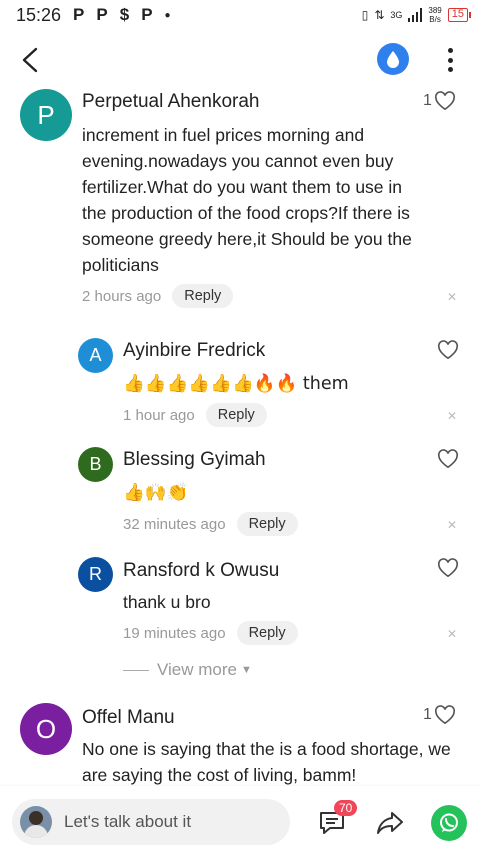 The image size is (480, 854). Describe the element at coordinates (95, 574) in the screenshot. I see `avatar: R` at that location.